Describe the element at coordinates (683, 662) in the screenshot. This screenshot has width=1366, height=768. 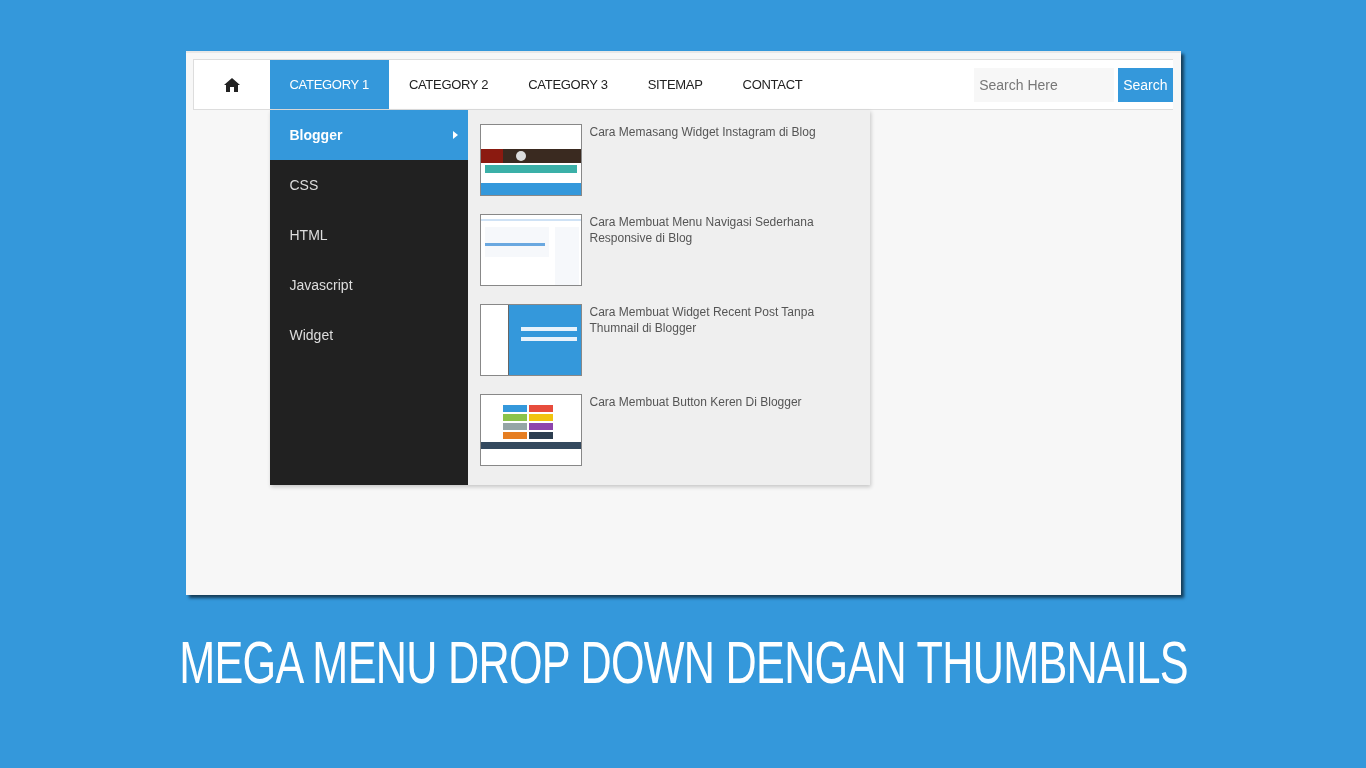
I see `banner-caption: MEGA MENU DROP DOWN DENGAN THUMBNAILS` at that location.